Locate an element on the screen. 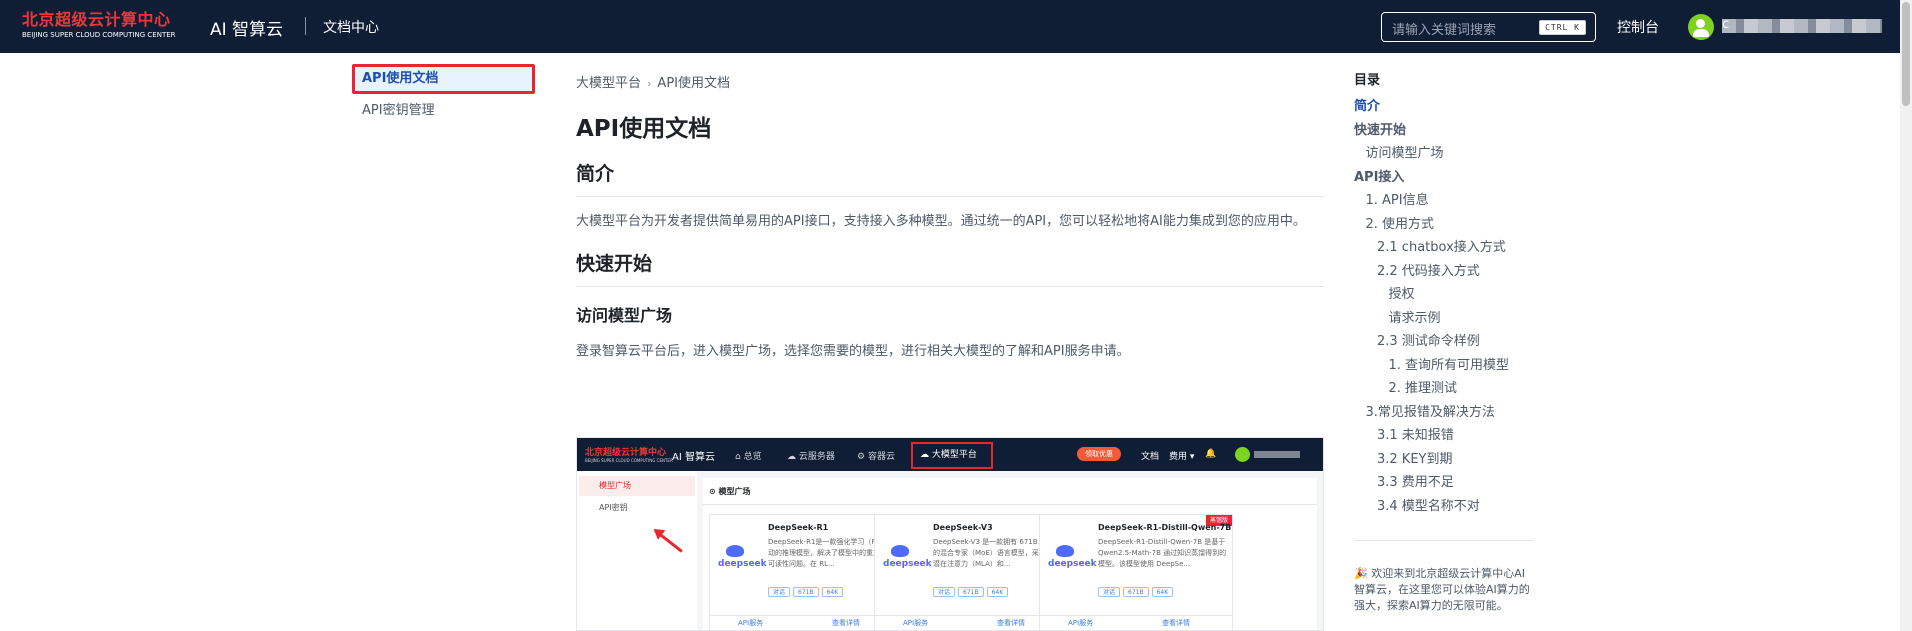  toc-item: 访问模型广场 is located at coordinates (1444, 154).